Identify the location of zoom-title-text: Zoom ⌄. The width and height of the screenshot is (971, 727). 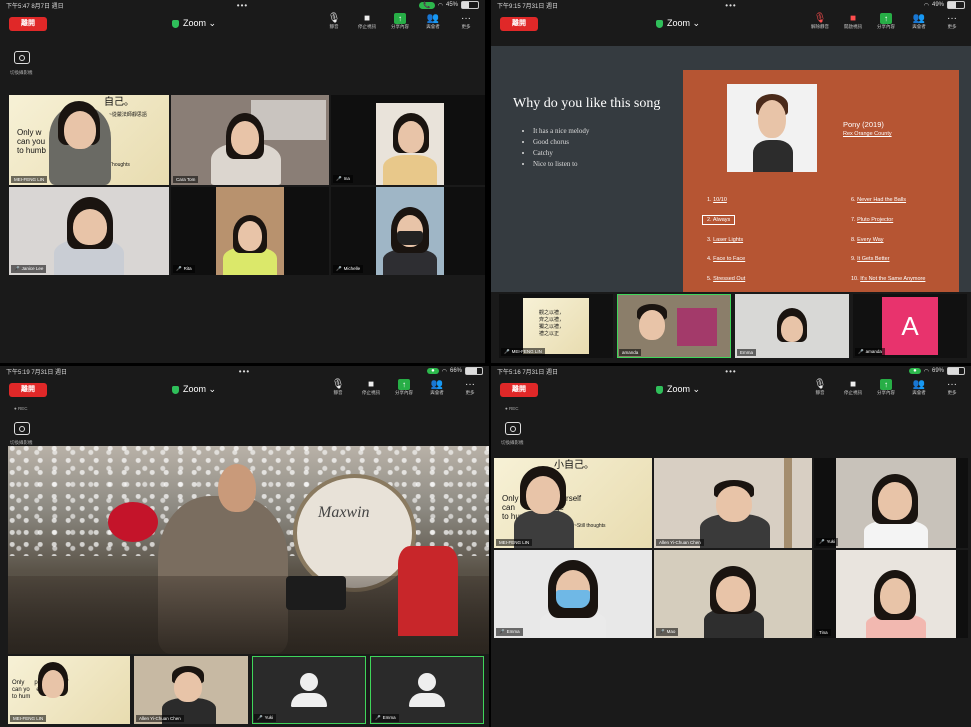
(684, 389).